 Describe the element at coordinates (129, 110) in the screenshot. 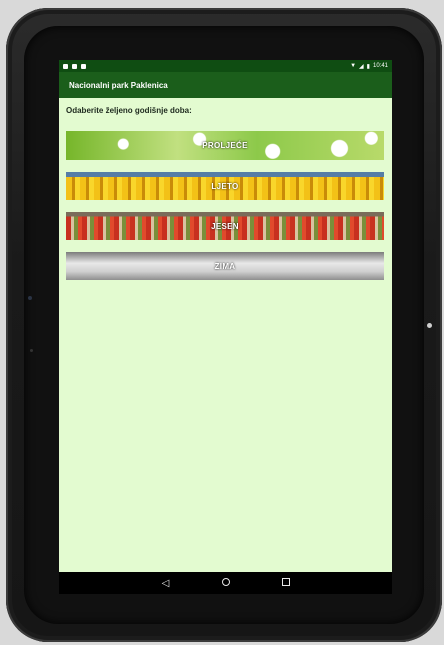

I see `season-prompt: Odaberite željeno godišnje doba:` at that location.